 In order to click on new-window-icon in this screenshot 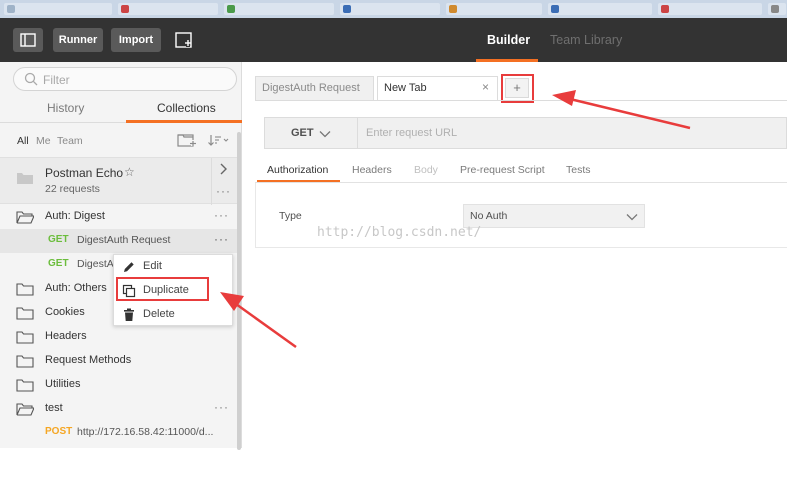, I will do `click(183, 40)`.